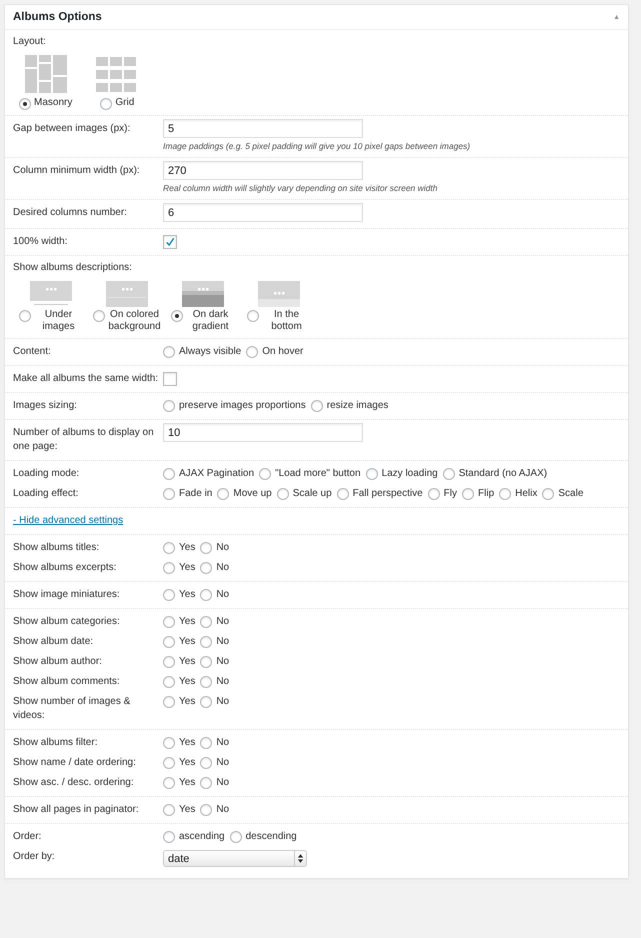 The image size is (641, 938). Describe the element at coordinates (210, 321) in the screenshot. I see `option-label: On dark gradient` at that location.